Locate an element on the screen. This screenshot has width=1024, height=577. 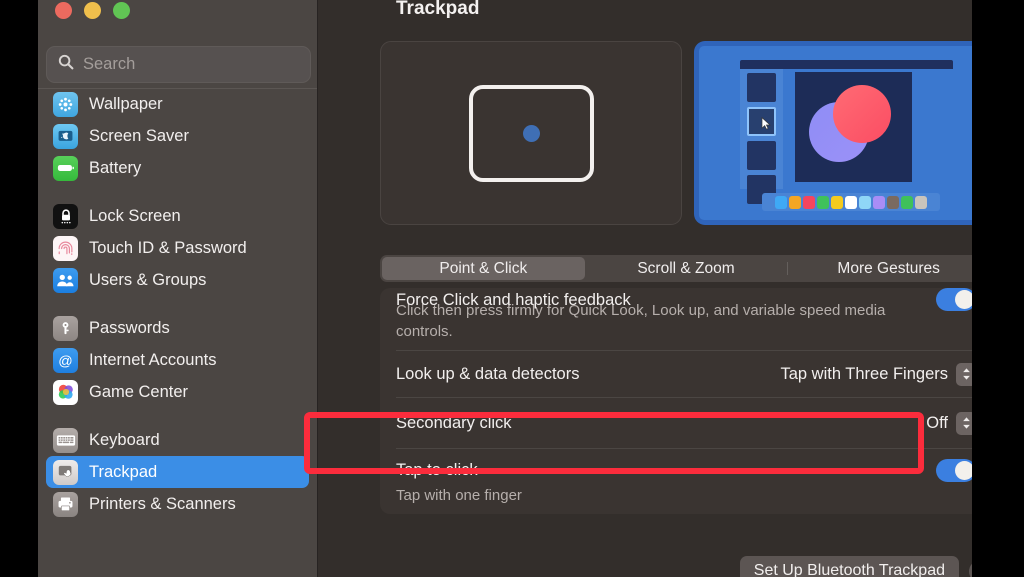
sidebar-top-divider is located at coordinates (177, 88).